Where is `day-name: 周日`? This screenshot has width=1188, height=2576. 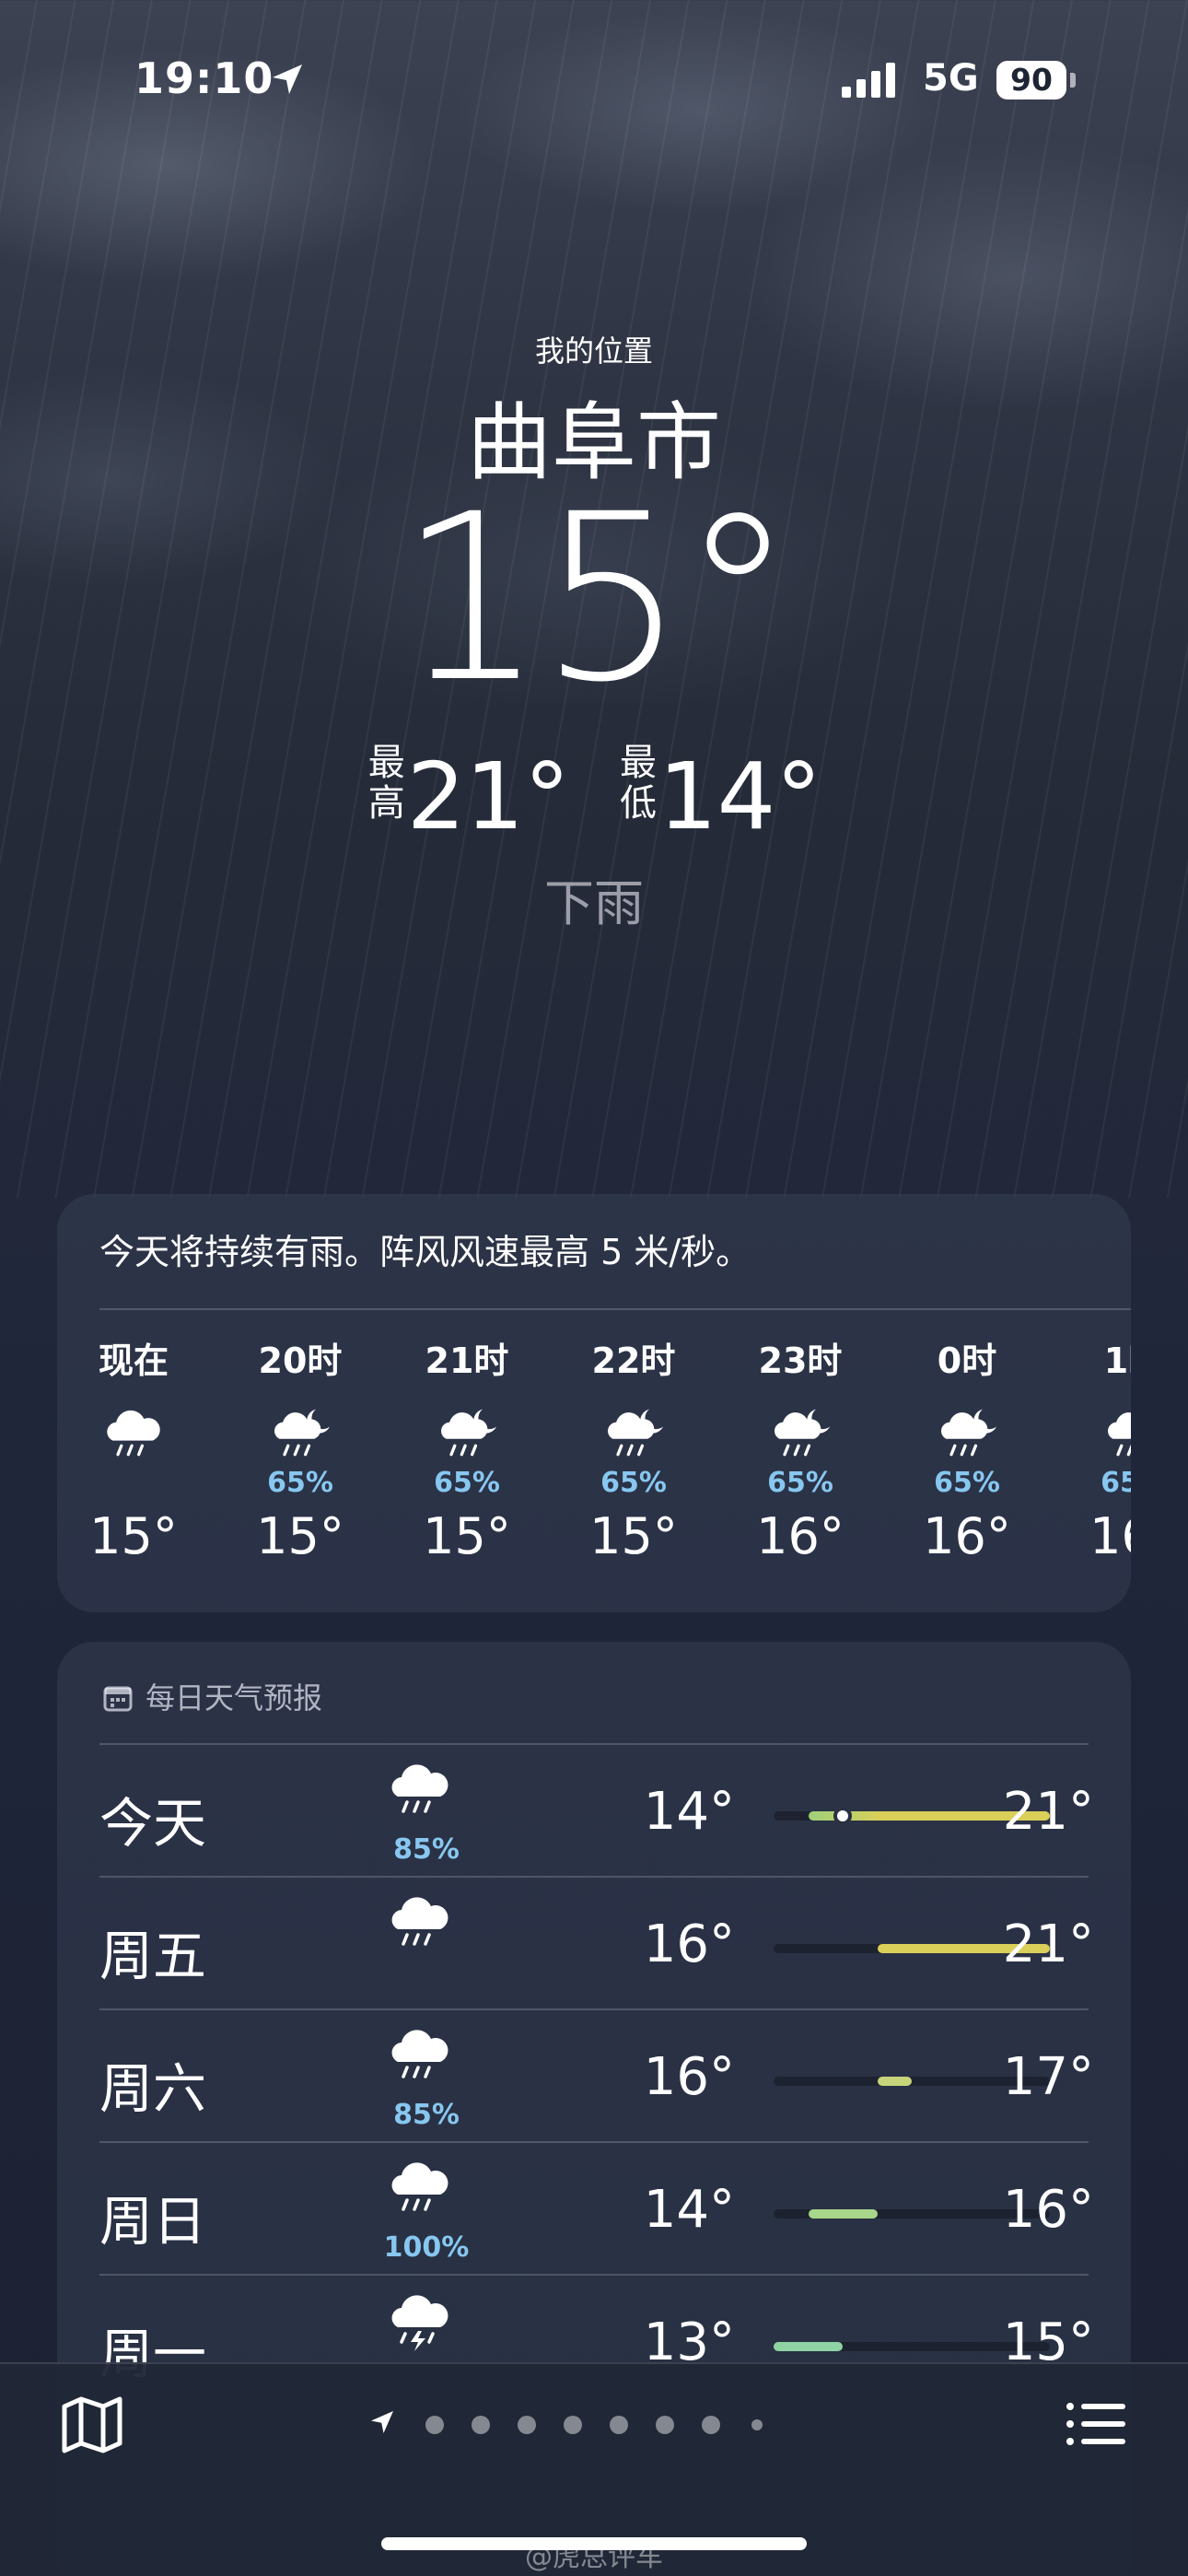 day-name: 周日 is located at coordinates (153, 2221).